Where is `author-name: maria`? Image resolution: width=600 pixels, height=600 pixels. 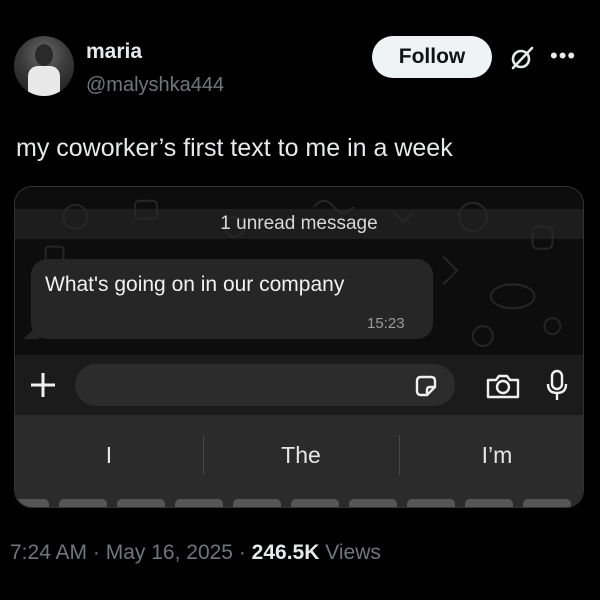 author-name: maria is located at coordinates (114, 52).